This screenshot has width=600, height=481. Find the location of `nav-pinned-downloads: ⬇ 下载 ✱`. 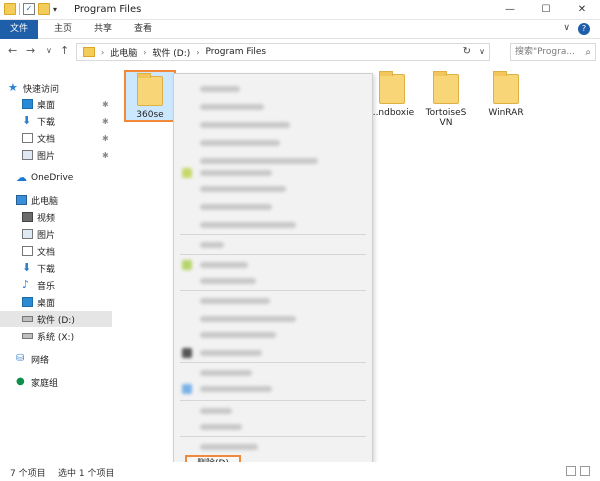

nav-pinned-downloads: ⬇ 下载 ✱ is located at coordinates (56, 121).